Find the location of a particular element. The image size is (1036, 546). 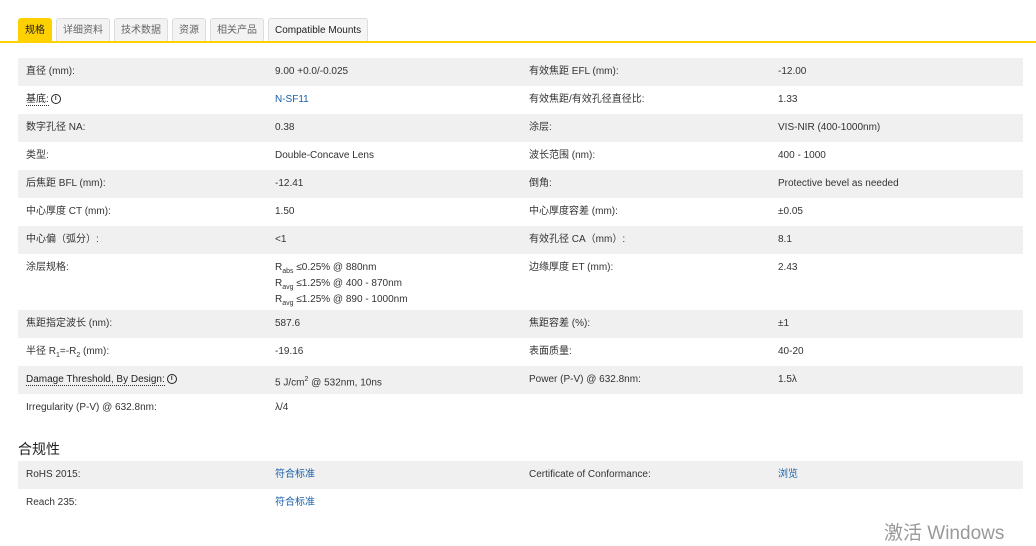

table-row: 数字孔径 NA: 0.38 涂层: VIS-NIR (400-1000nm) is located at coordinates (520, 128).